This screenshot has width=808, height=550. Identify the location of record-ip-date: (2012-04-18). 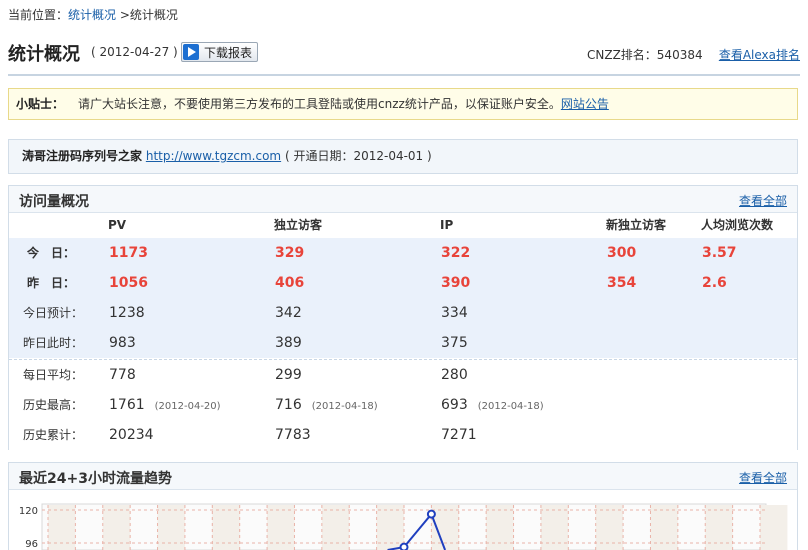
(510, 406).